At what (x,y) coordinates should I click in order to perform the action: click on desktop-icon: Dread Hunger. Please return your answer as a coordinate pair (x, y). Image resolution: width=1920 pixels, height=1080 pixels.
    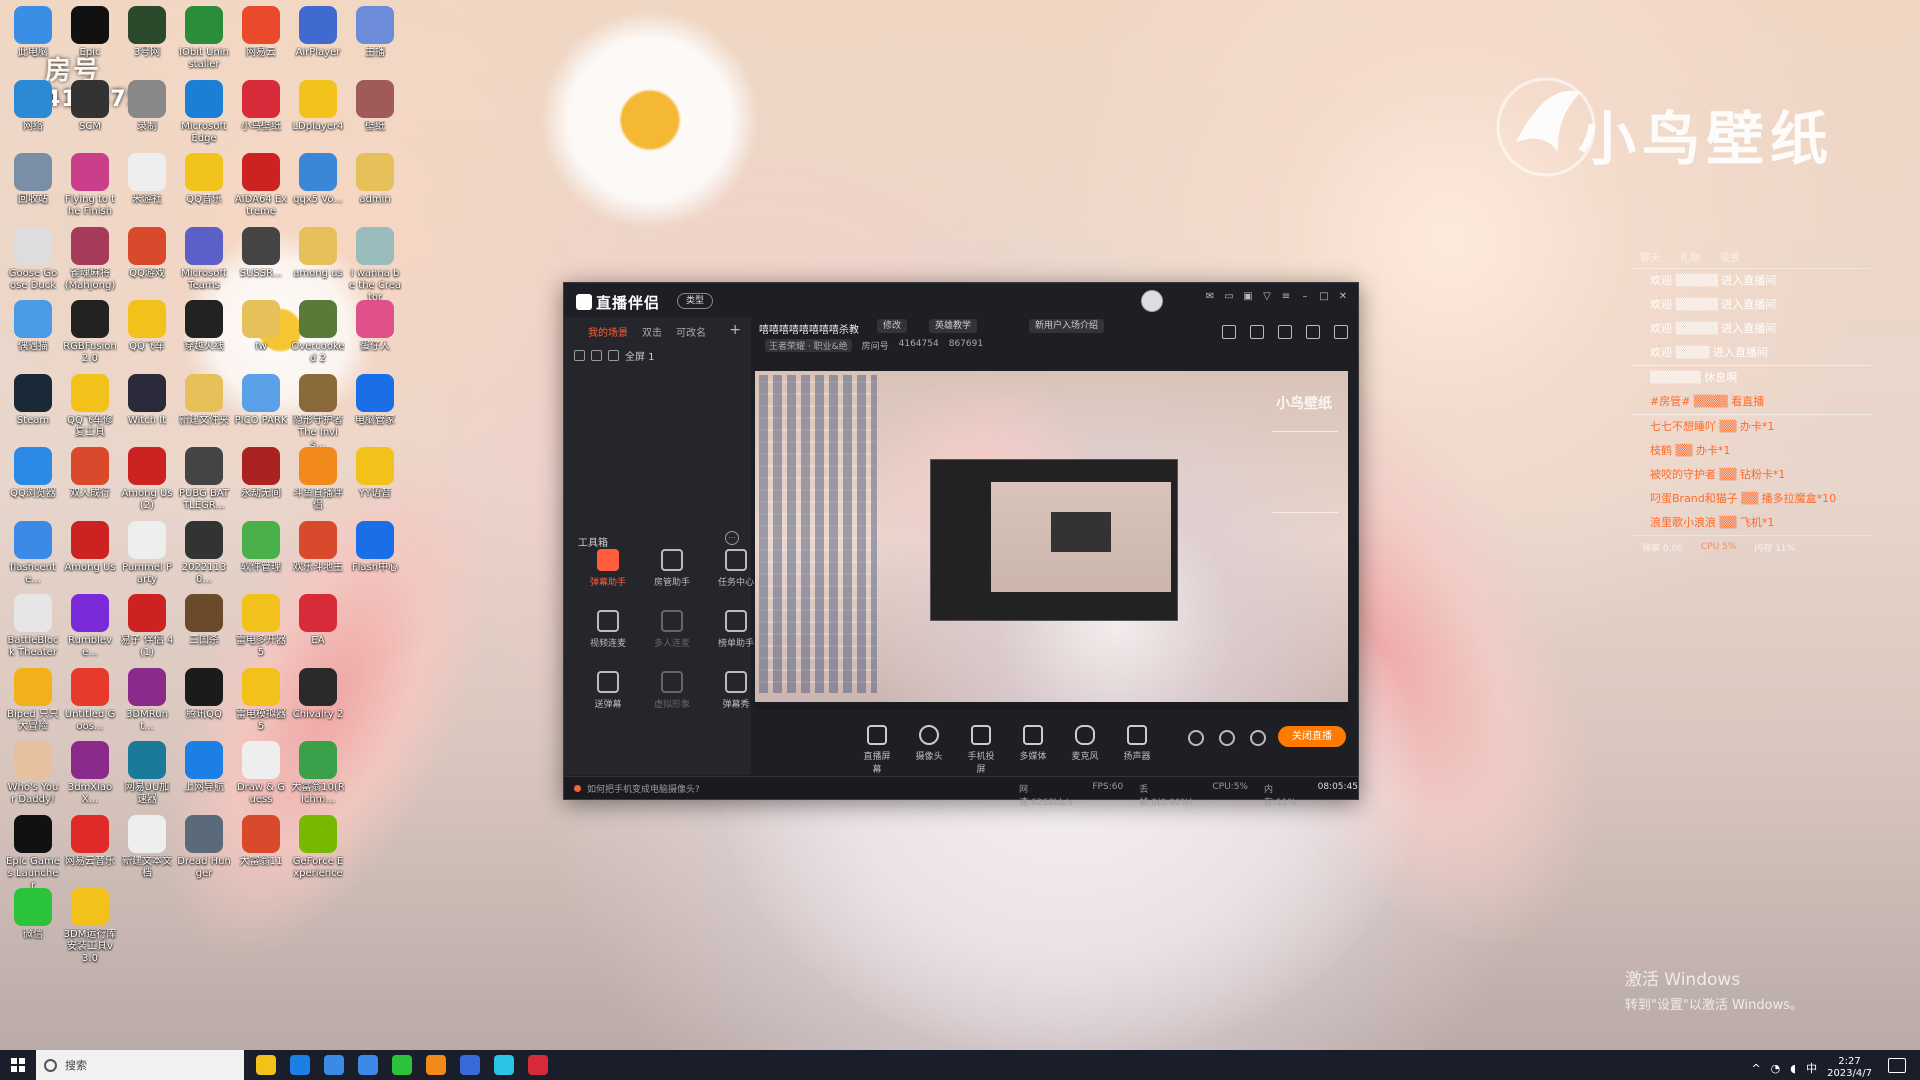
    Looking at the image, I should click on (204, 849).